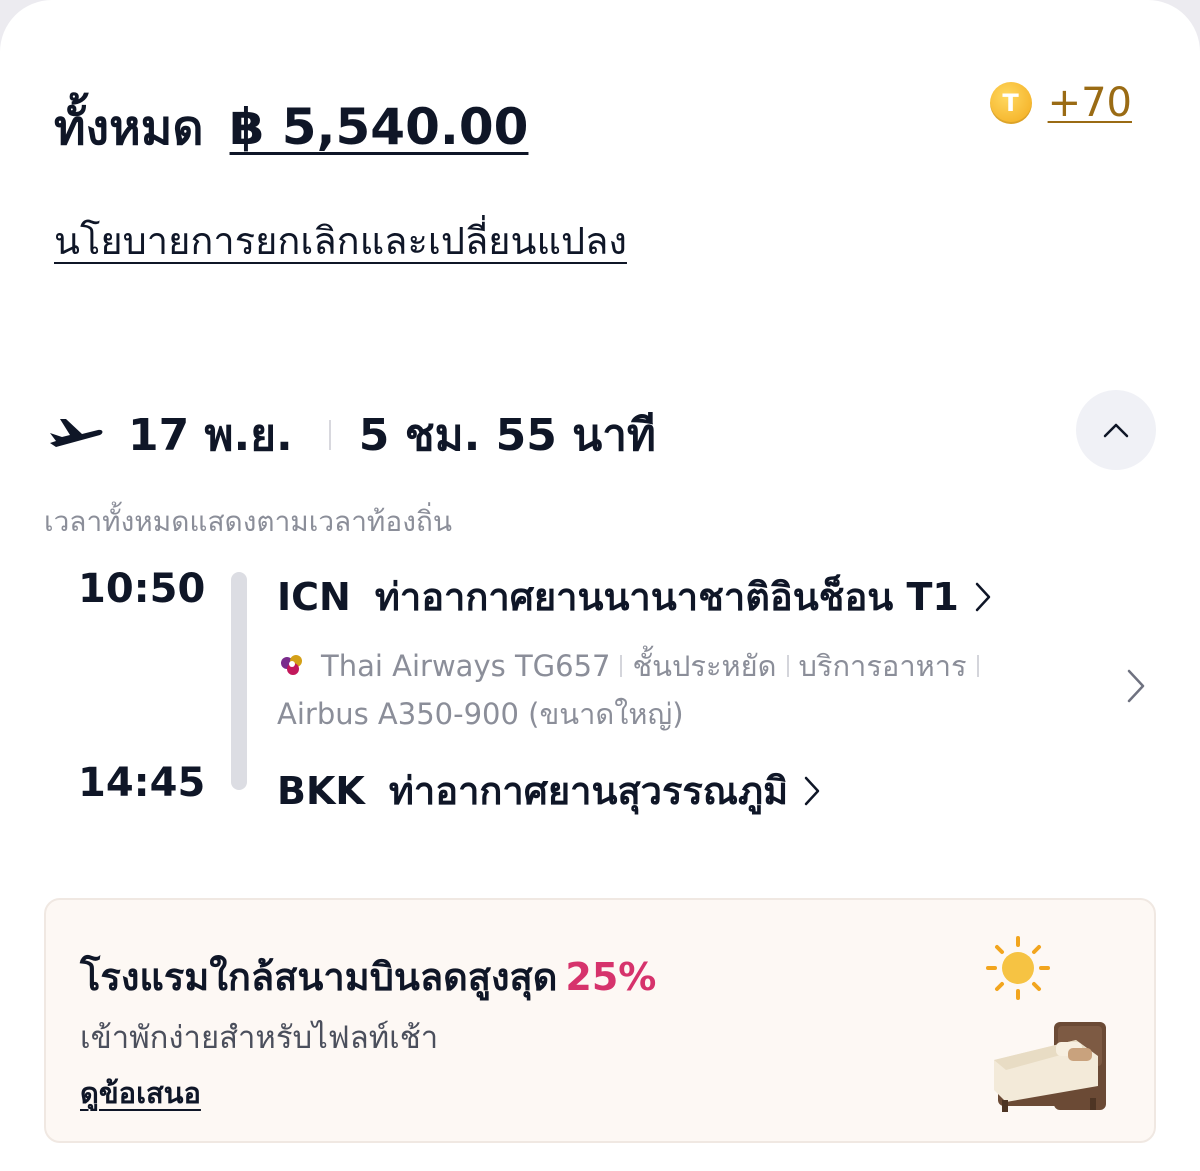 The image size is (1200, 1171). Describe the element at coordinates (259, 1038) in the screenshot. I see `promo-subtitle: เข้าพักง่ายสำหรับไฟลท์เช้า` at that location.